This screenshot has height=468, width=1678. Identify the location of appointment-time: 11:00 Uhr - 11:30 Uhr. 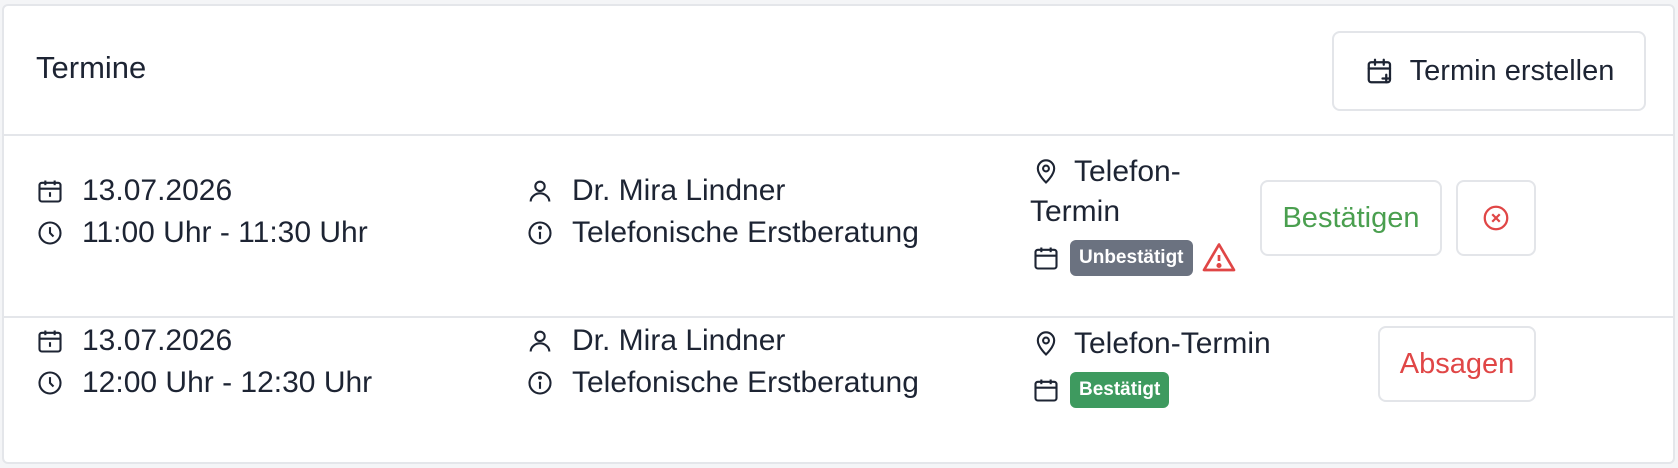
(225, 232).